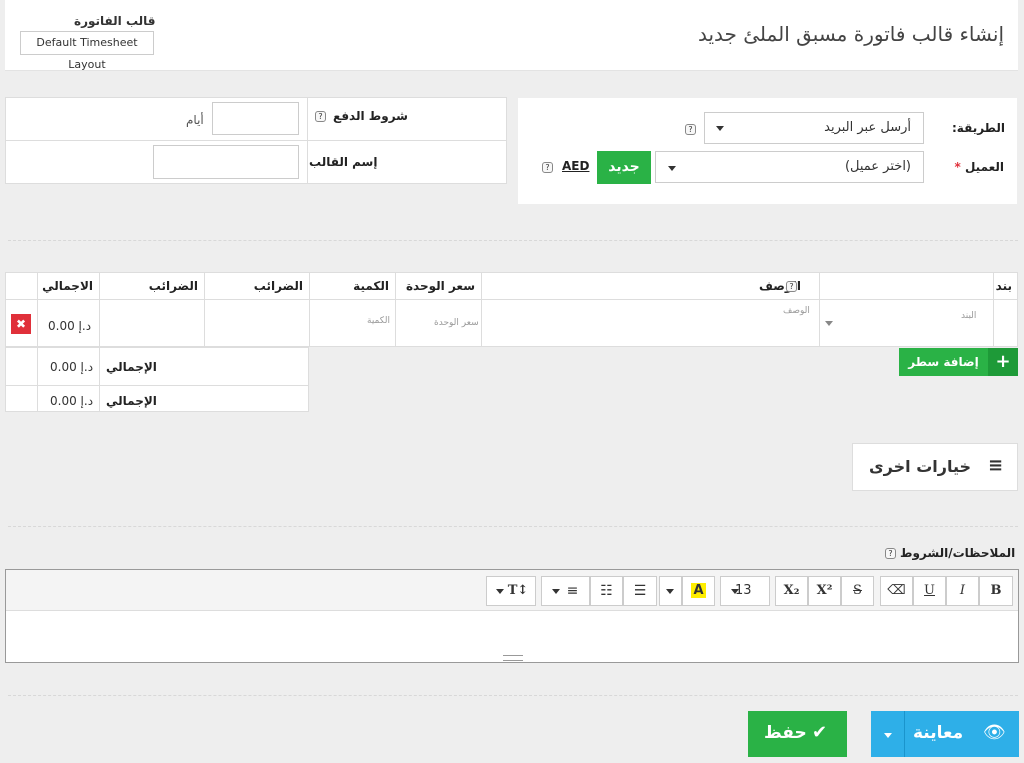 This screenshot has width=1024, height=763. What do you see at coordinates (918, 286) in the screenshot?
I see `header-item: بند` at bounding box center [918, 286].